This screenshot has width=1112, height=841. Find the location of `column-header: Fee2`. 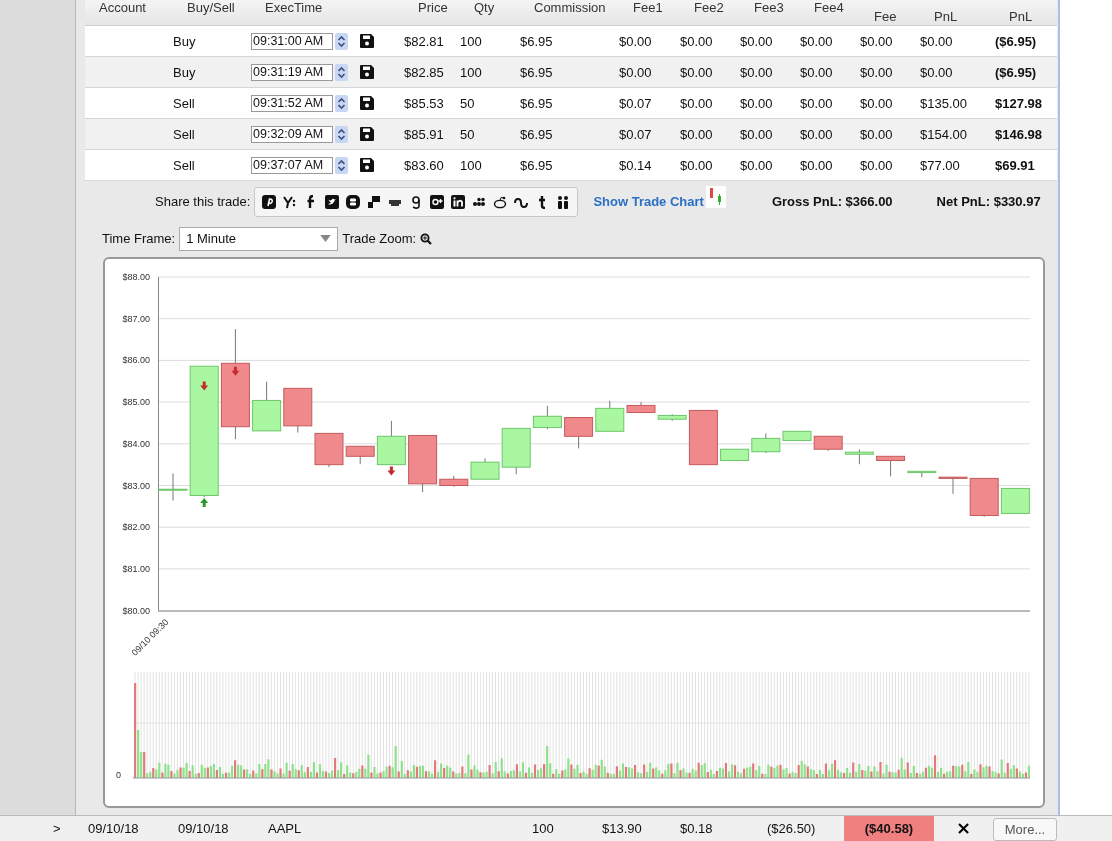

column-header: Fee2 is located at coordinates (709, 7).